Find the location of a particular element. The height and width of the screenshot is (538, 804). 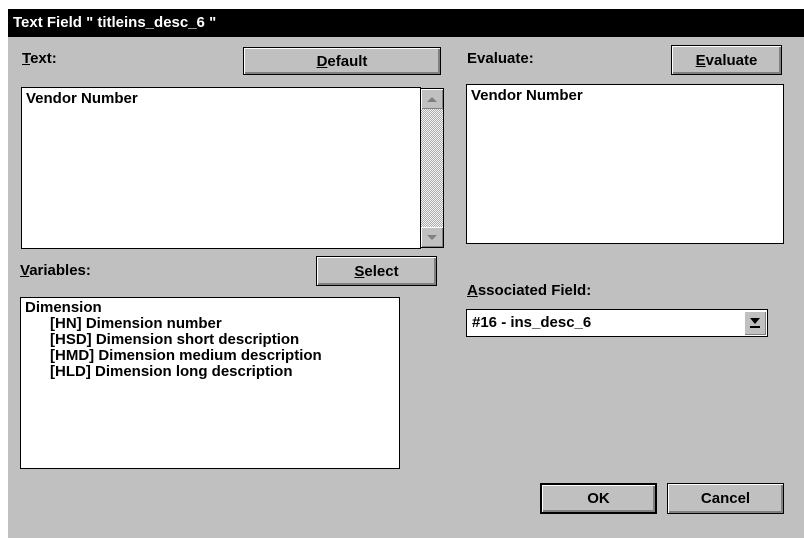

scroll-down-button is located at coordinates (432, 237).